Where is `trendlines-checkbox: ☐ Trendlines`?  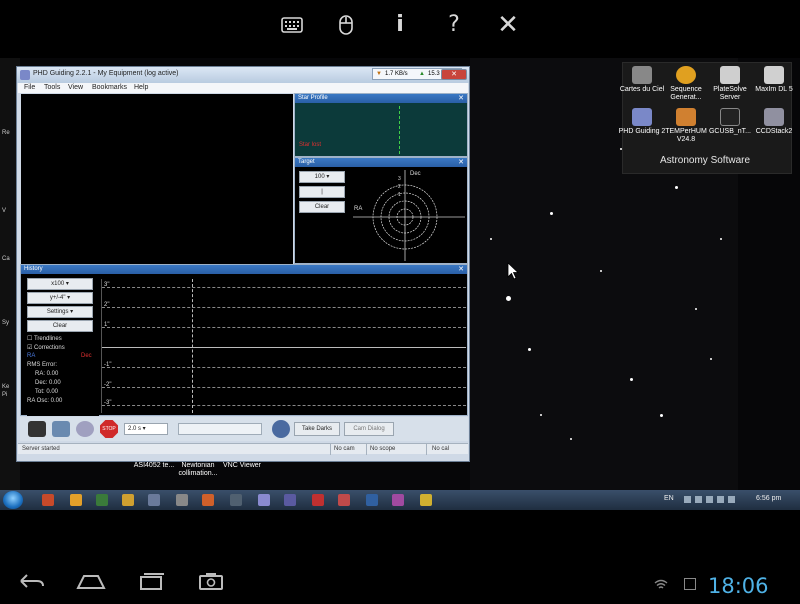 trendlines-checkbox: ☐ Trendlines is located at coordinates (44, 338).